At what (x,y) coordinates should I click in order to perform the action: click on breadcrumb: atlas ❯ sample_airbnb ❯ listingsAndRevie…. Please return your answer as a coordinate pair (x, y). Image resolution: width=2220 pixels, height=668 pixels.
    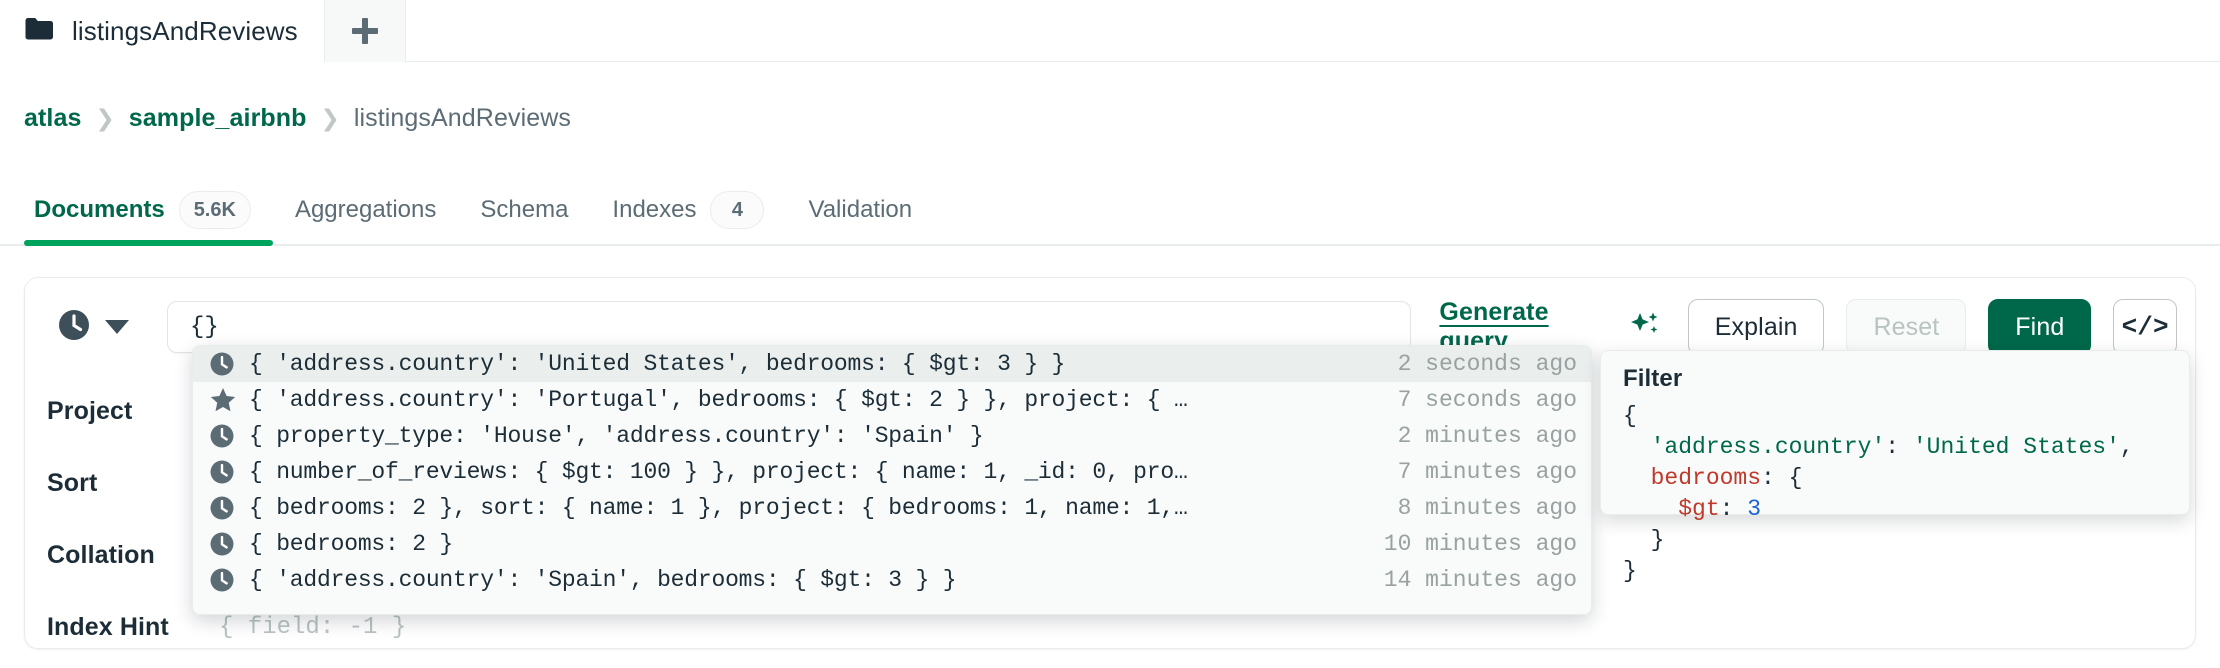
    Looking at the image, I should click on (297, 118).